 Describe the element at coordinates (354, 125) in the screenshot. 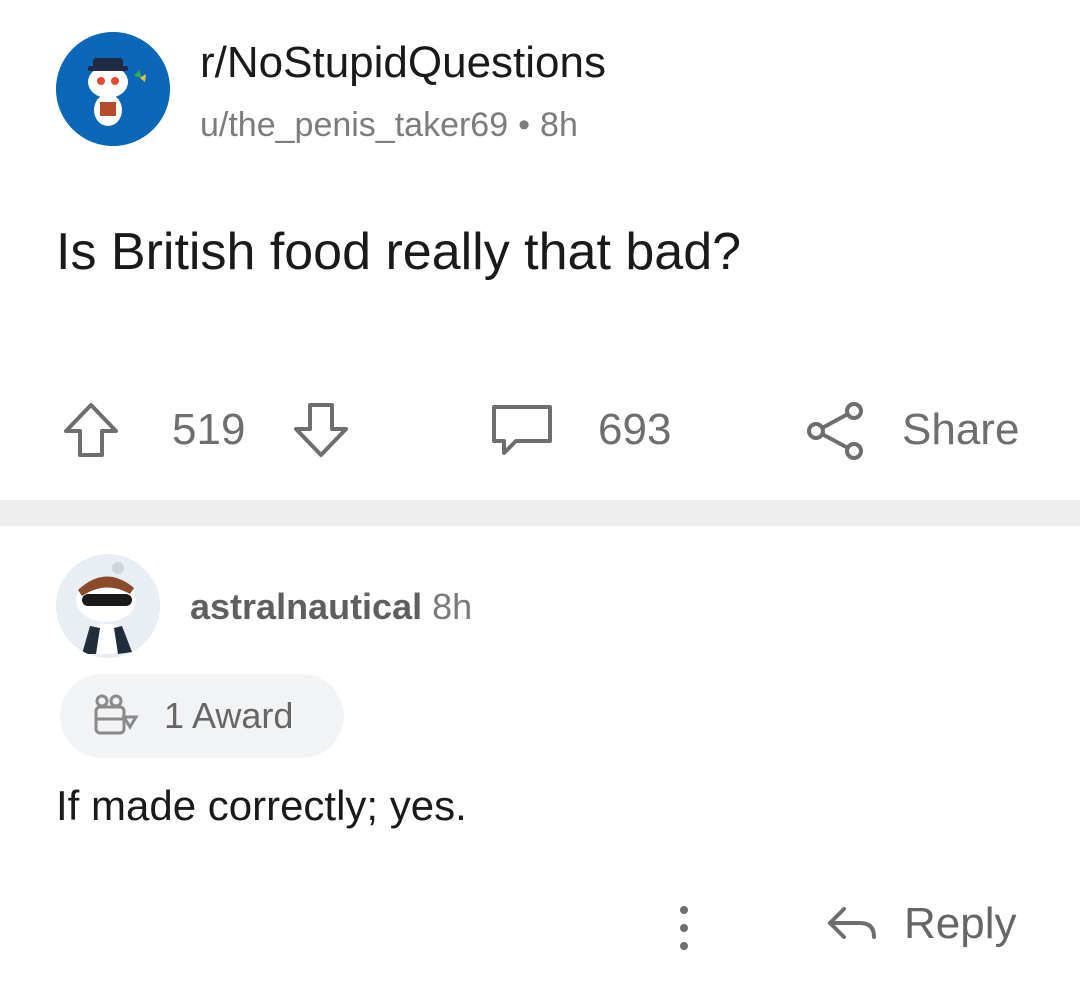

I see `post-author: u/the_penis_taker69` at that location.